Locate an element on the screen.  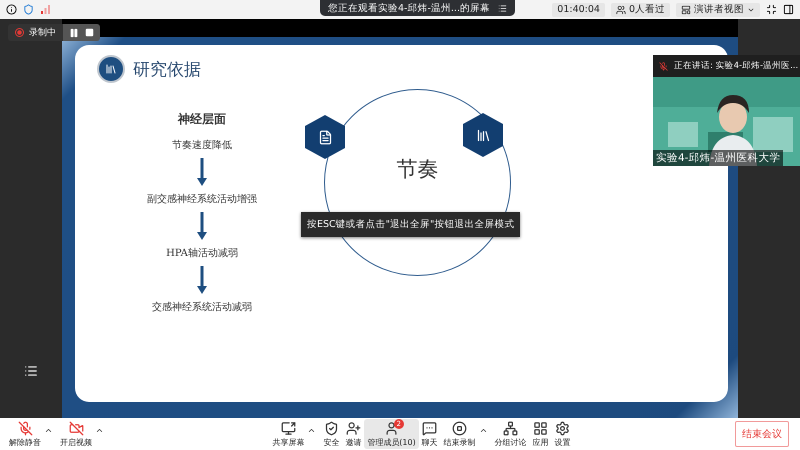
toolbar-button: 解除静音 is located at coordinates (25, 434).